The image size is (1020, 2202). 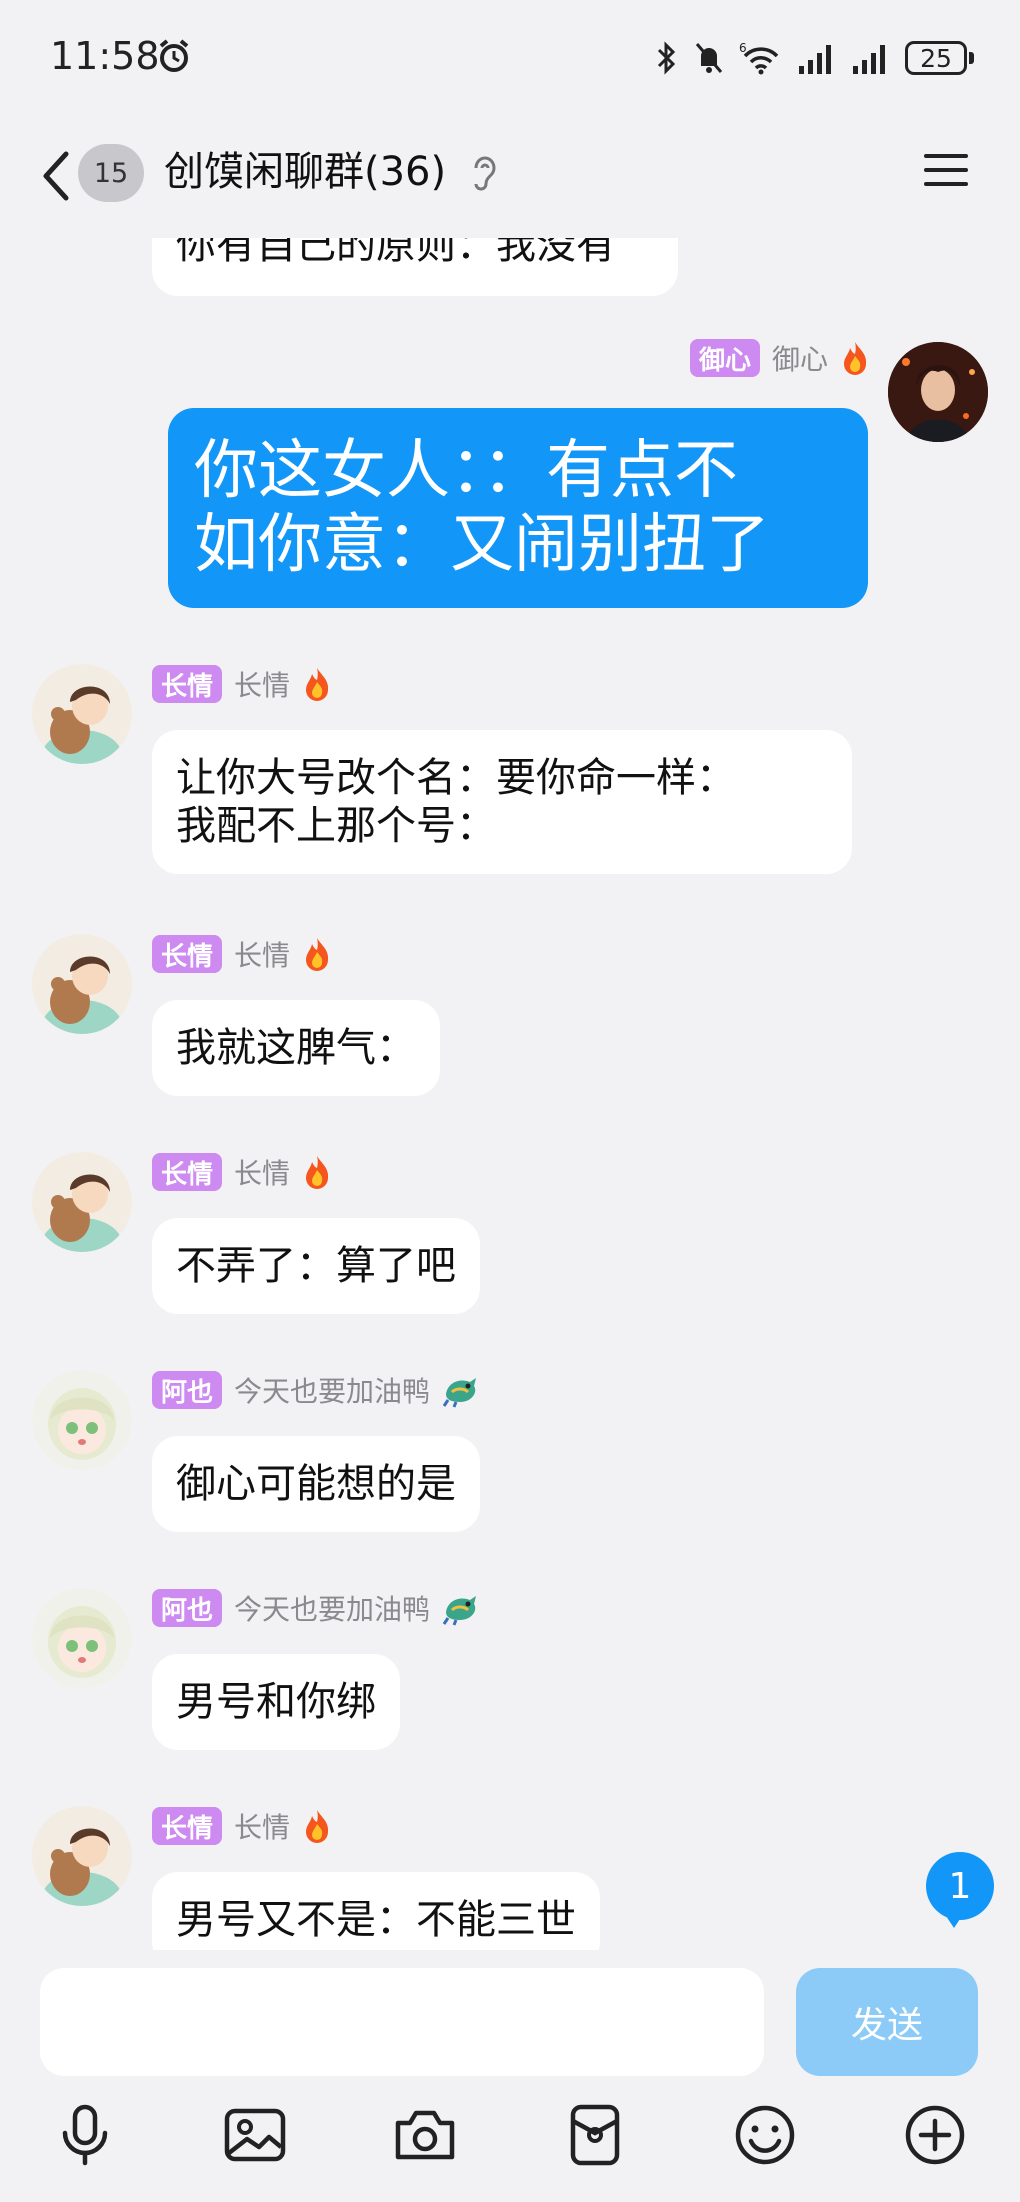 What do you see at coordinates (709, 58) in the screenshot?
I see `mute-bell-icon` at bounding box center [709, 58].